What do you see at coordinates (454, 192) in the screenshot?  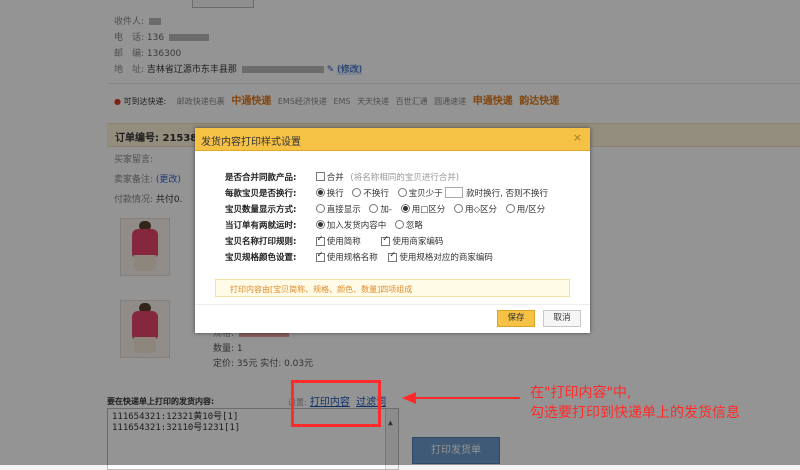 I see `item-count-input` at bounding box center [454, 192].